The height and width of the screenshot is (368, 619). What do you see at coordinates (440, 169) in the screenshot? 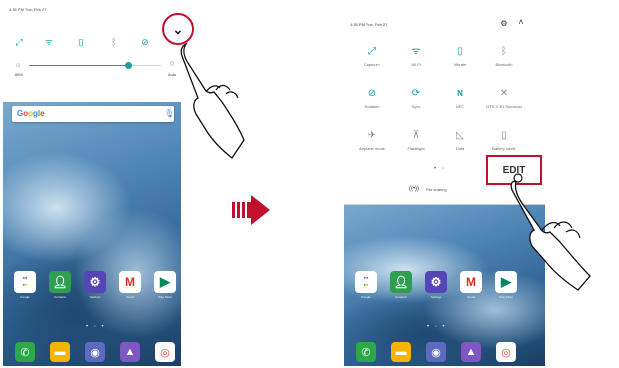
I see `panel-page-indicator: • ◦` at bounding box center [440, 169].